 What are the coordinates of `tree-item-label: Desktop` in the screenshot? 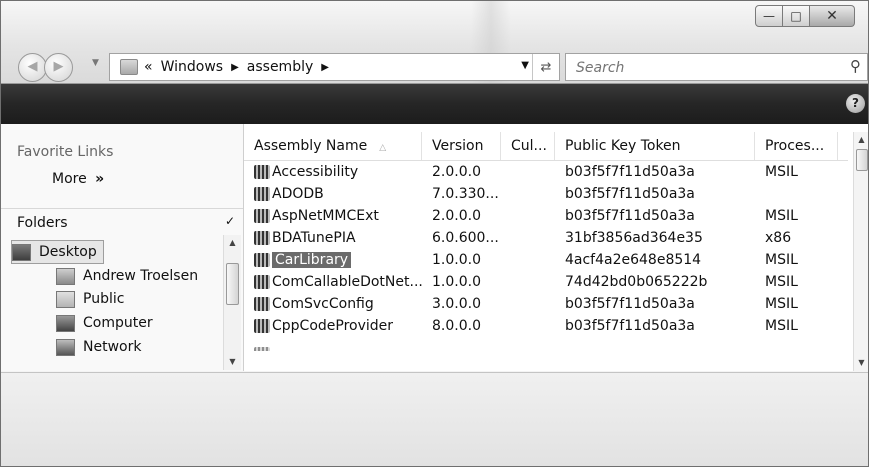 It's located at (68, 252).